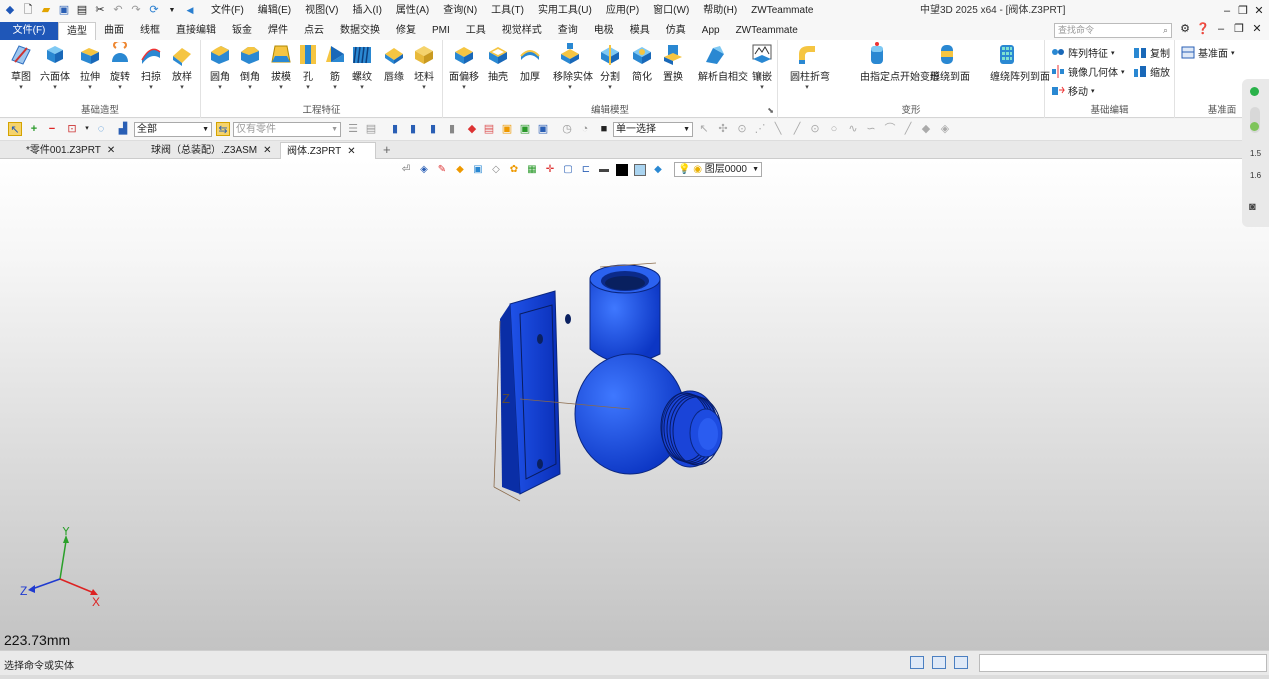 The height and width of the screenshot is (679, 1269). Describe the element at coordinates (442, 170) in the screenshot. I see `render-mode-icon: ✎` at that location.